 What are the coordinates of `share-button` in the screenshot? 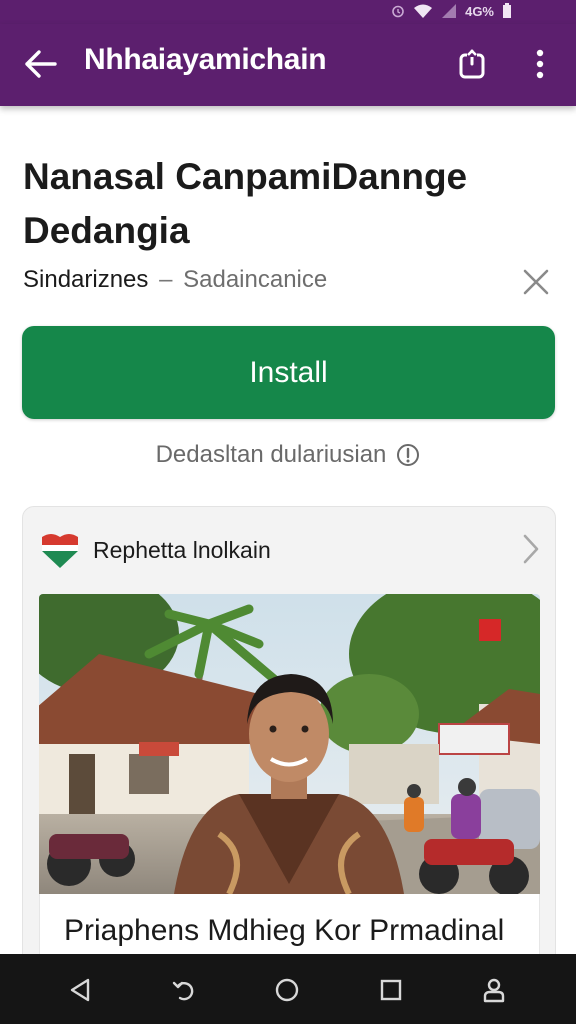 It's located at (472, 64).